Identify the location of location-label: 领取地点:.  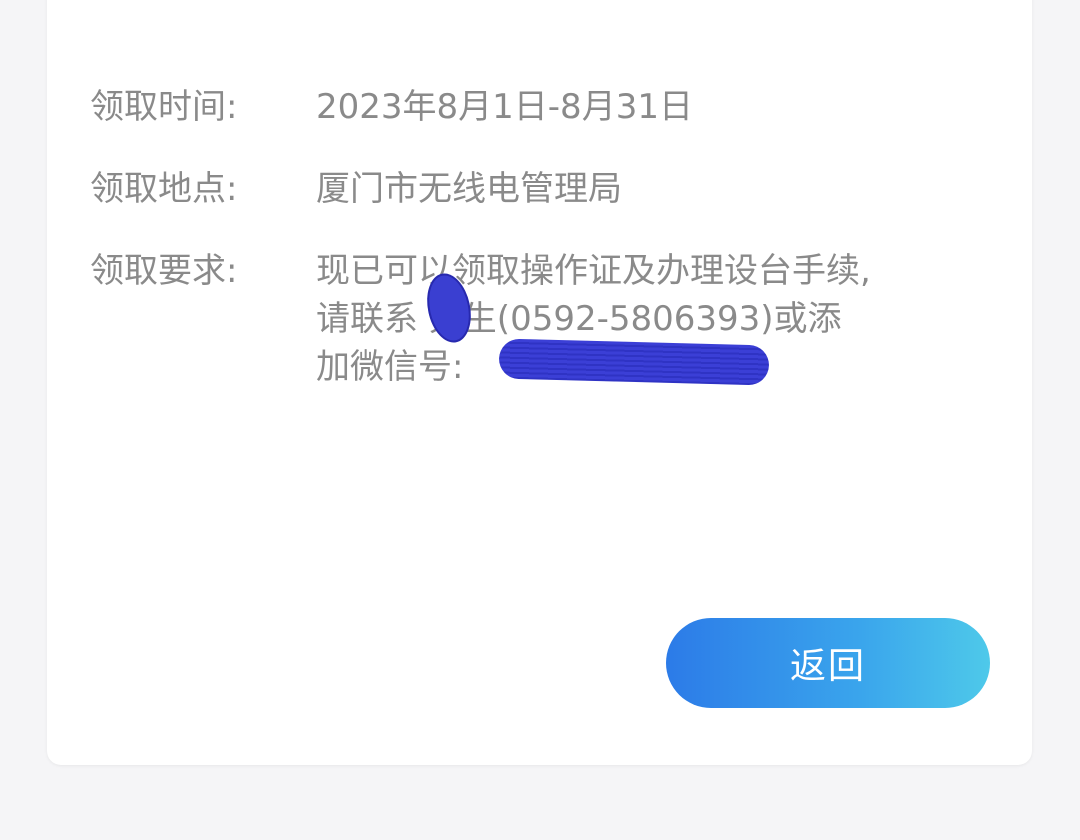
(164, 189).